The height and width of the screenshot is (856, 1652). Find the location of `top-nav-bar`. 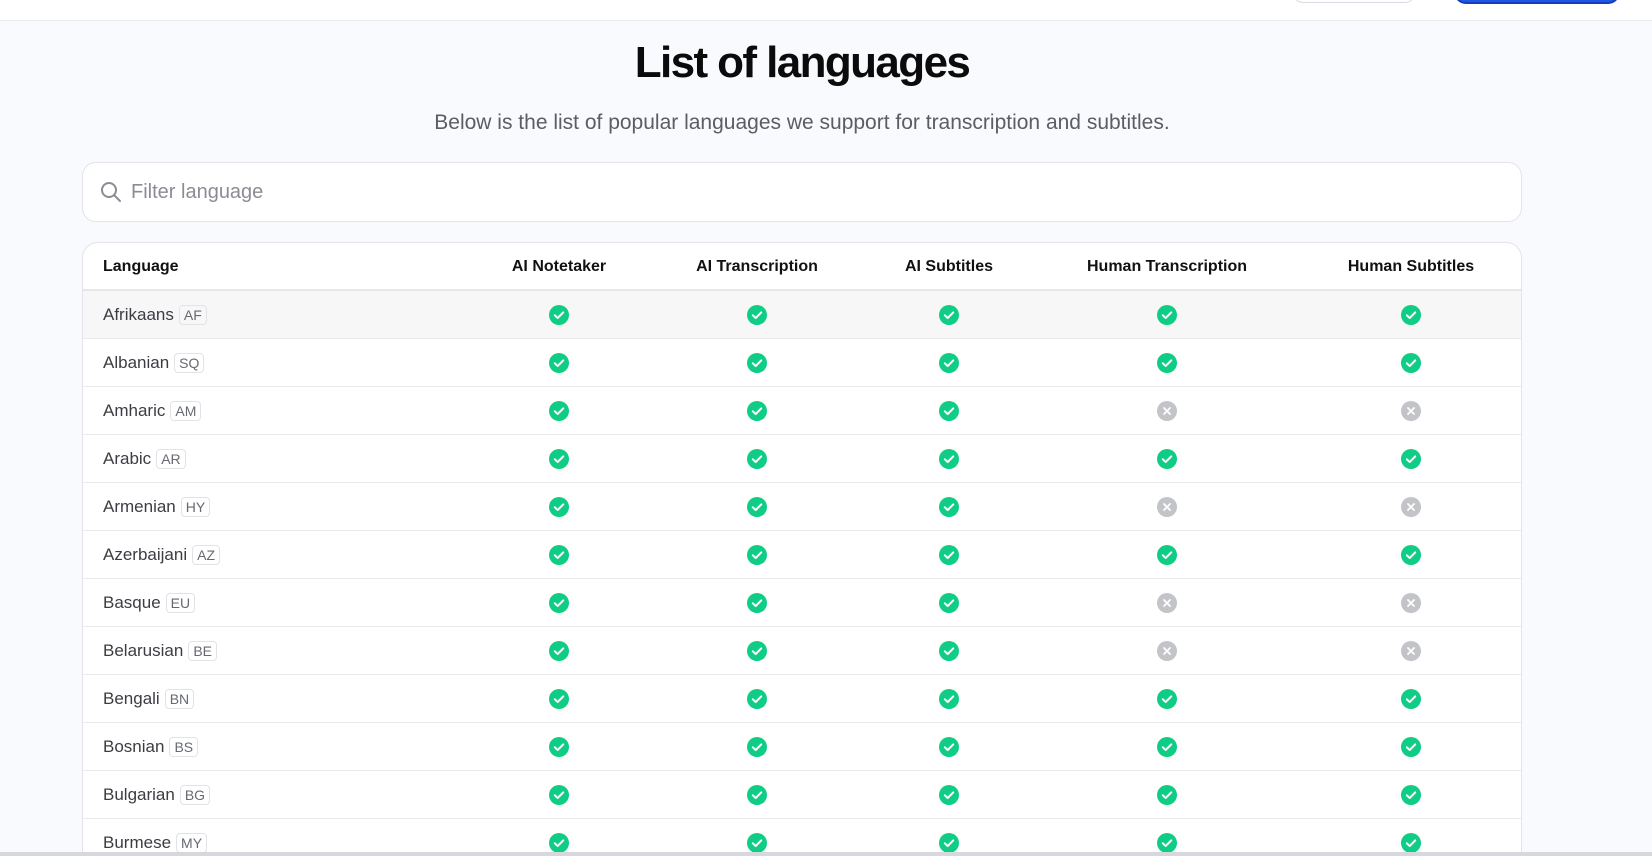

top-nav-bar is located at coordinates (826, 10).